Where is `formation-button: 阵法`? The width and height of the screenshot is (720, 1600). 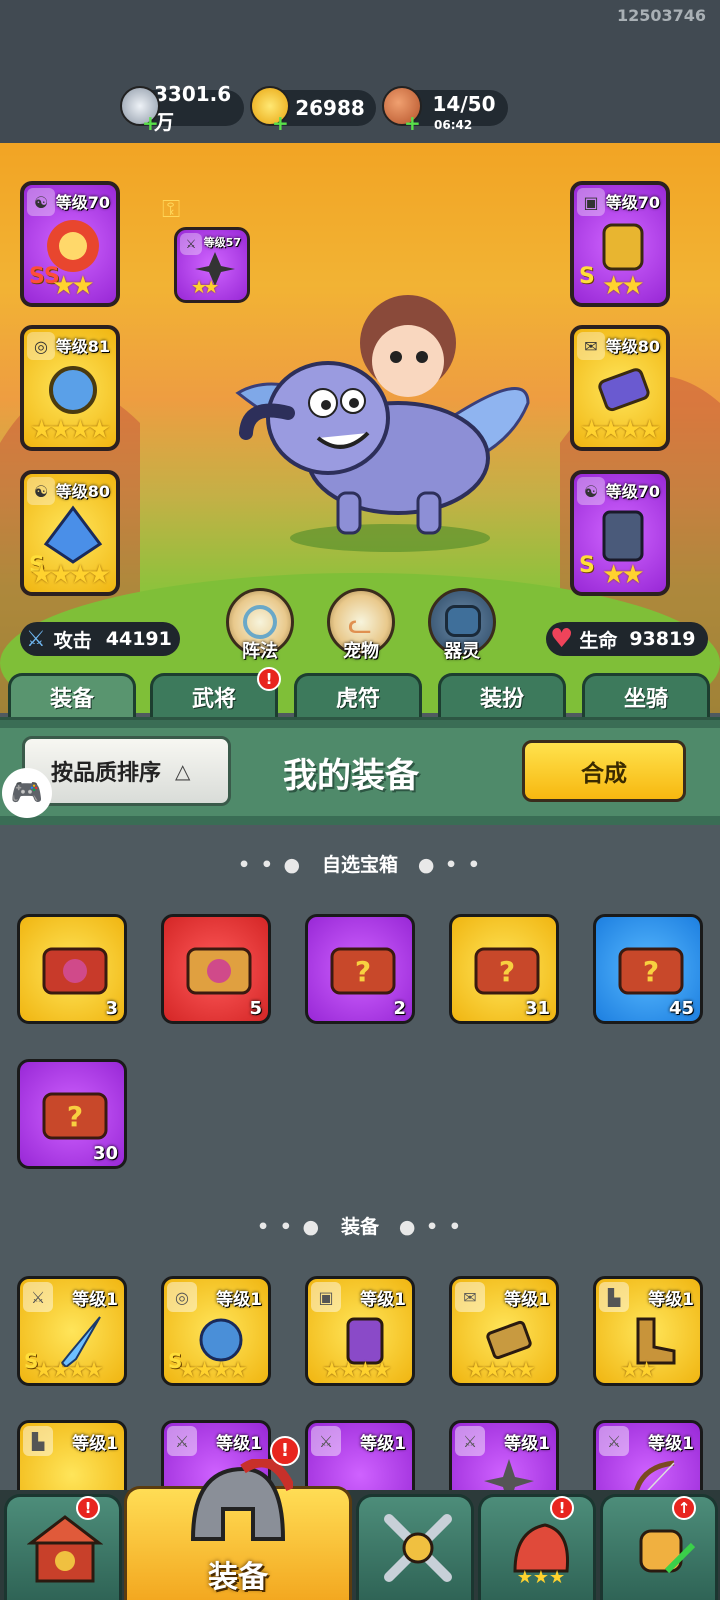 formation-button: 阵法 is located at coordinates (260, 625).